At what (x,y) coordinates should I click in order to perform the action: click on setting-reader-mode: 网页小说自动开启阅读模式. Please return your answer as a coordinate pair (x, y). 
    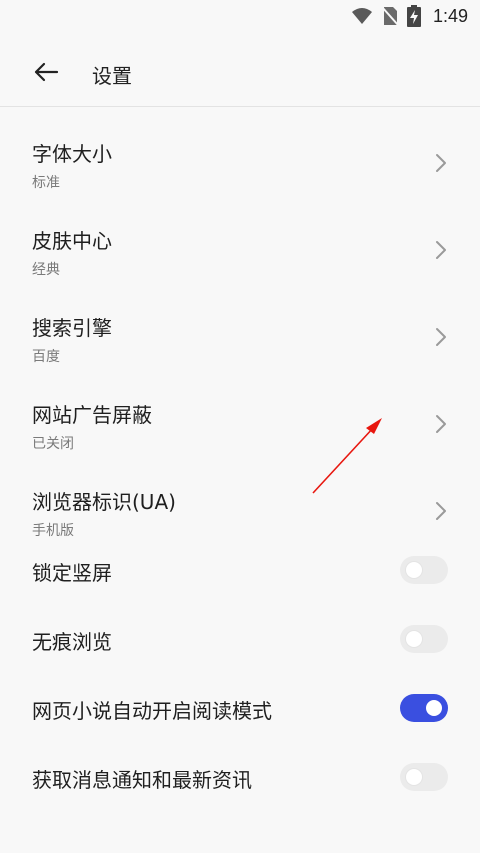
    Looking at the image, I should click on (240, 715).